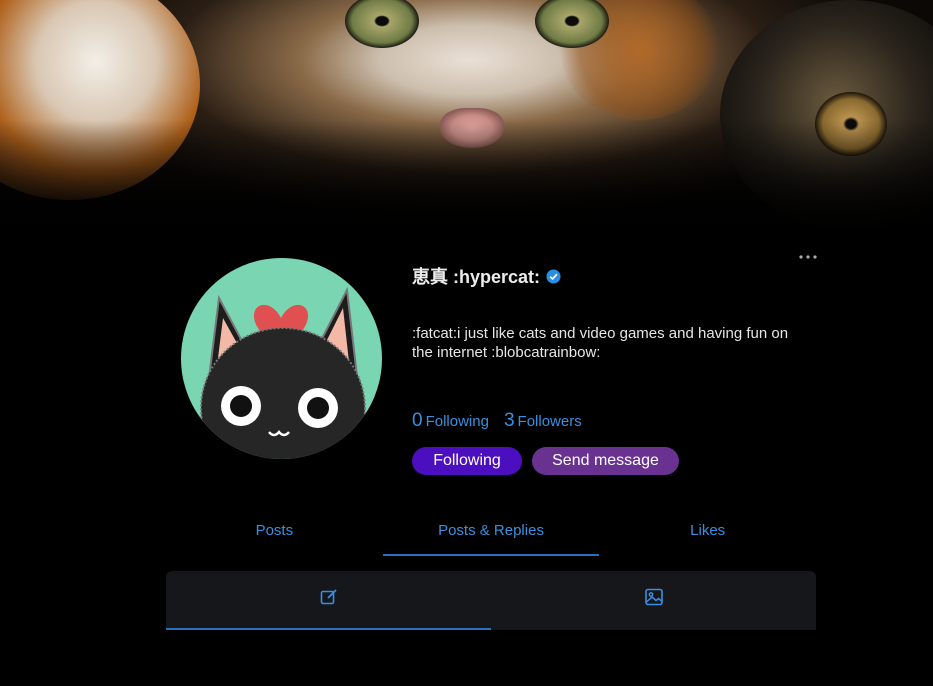  I want to click on avatar, so click(281, 358).